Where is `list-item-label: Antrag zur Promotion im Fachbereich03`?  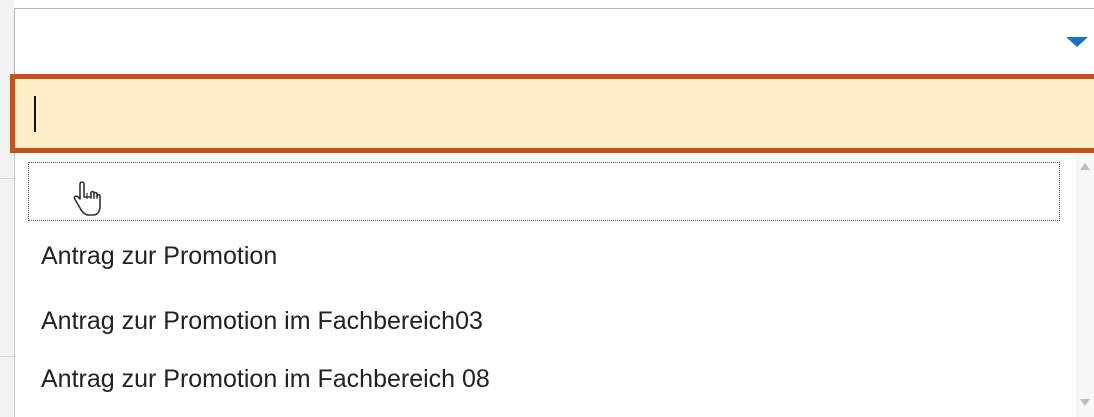
list-item-label: Antrag zur Promotion im Fachbereich03 is located at coordinates (262, 321).